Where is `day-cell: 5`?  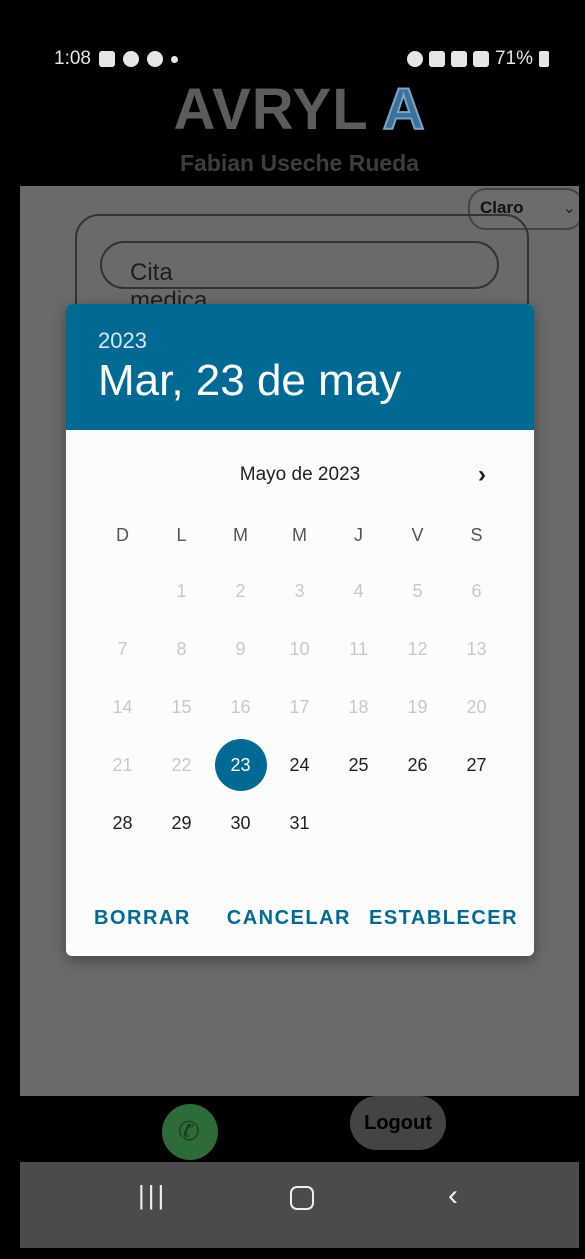 day-cell: 5 is located at coordinates (417, 590).